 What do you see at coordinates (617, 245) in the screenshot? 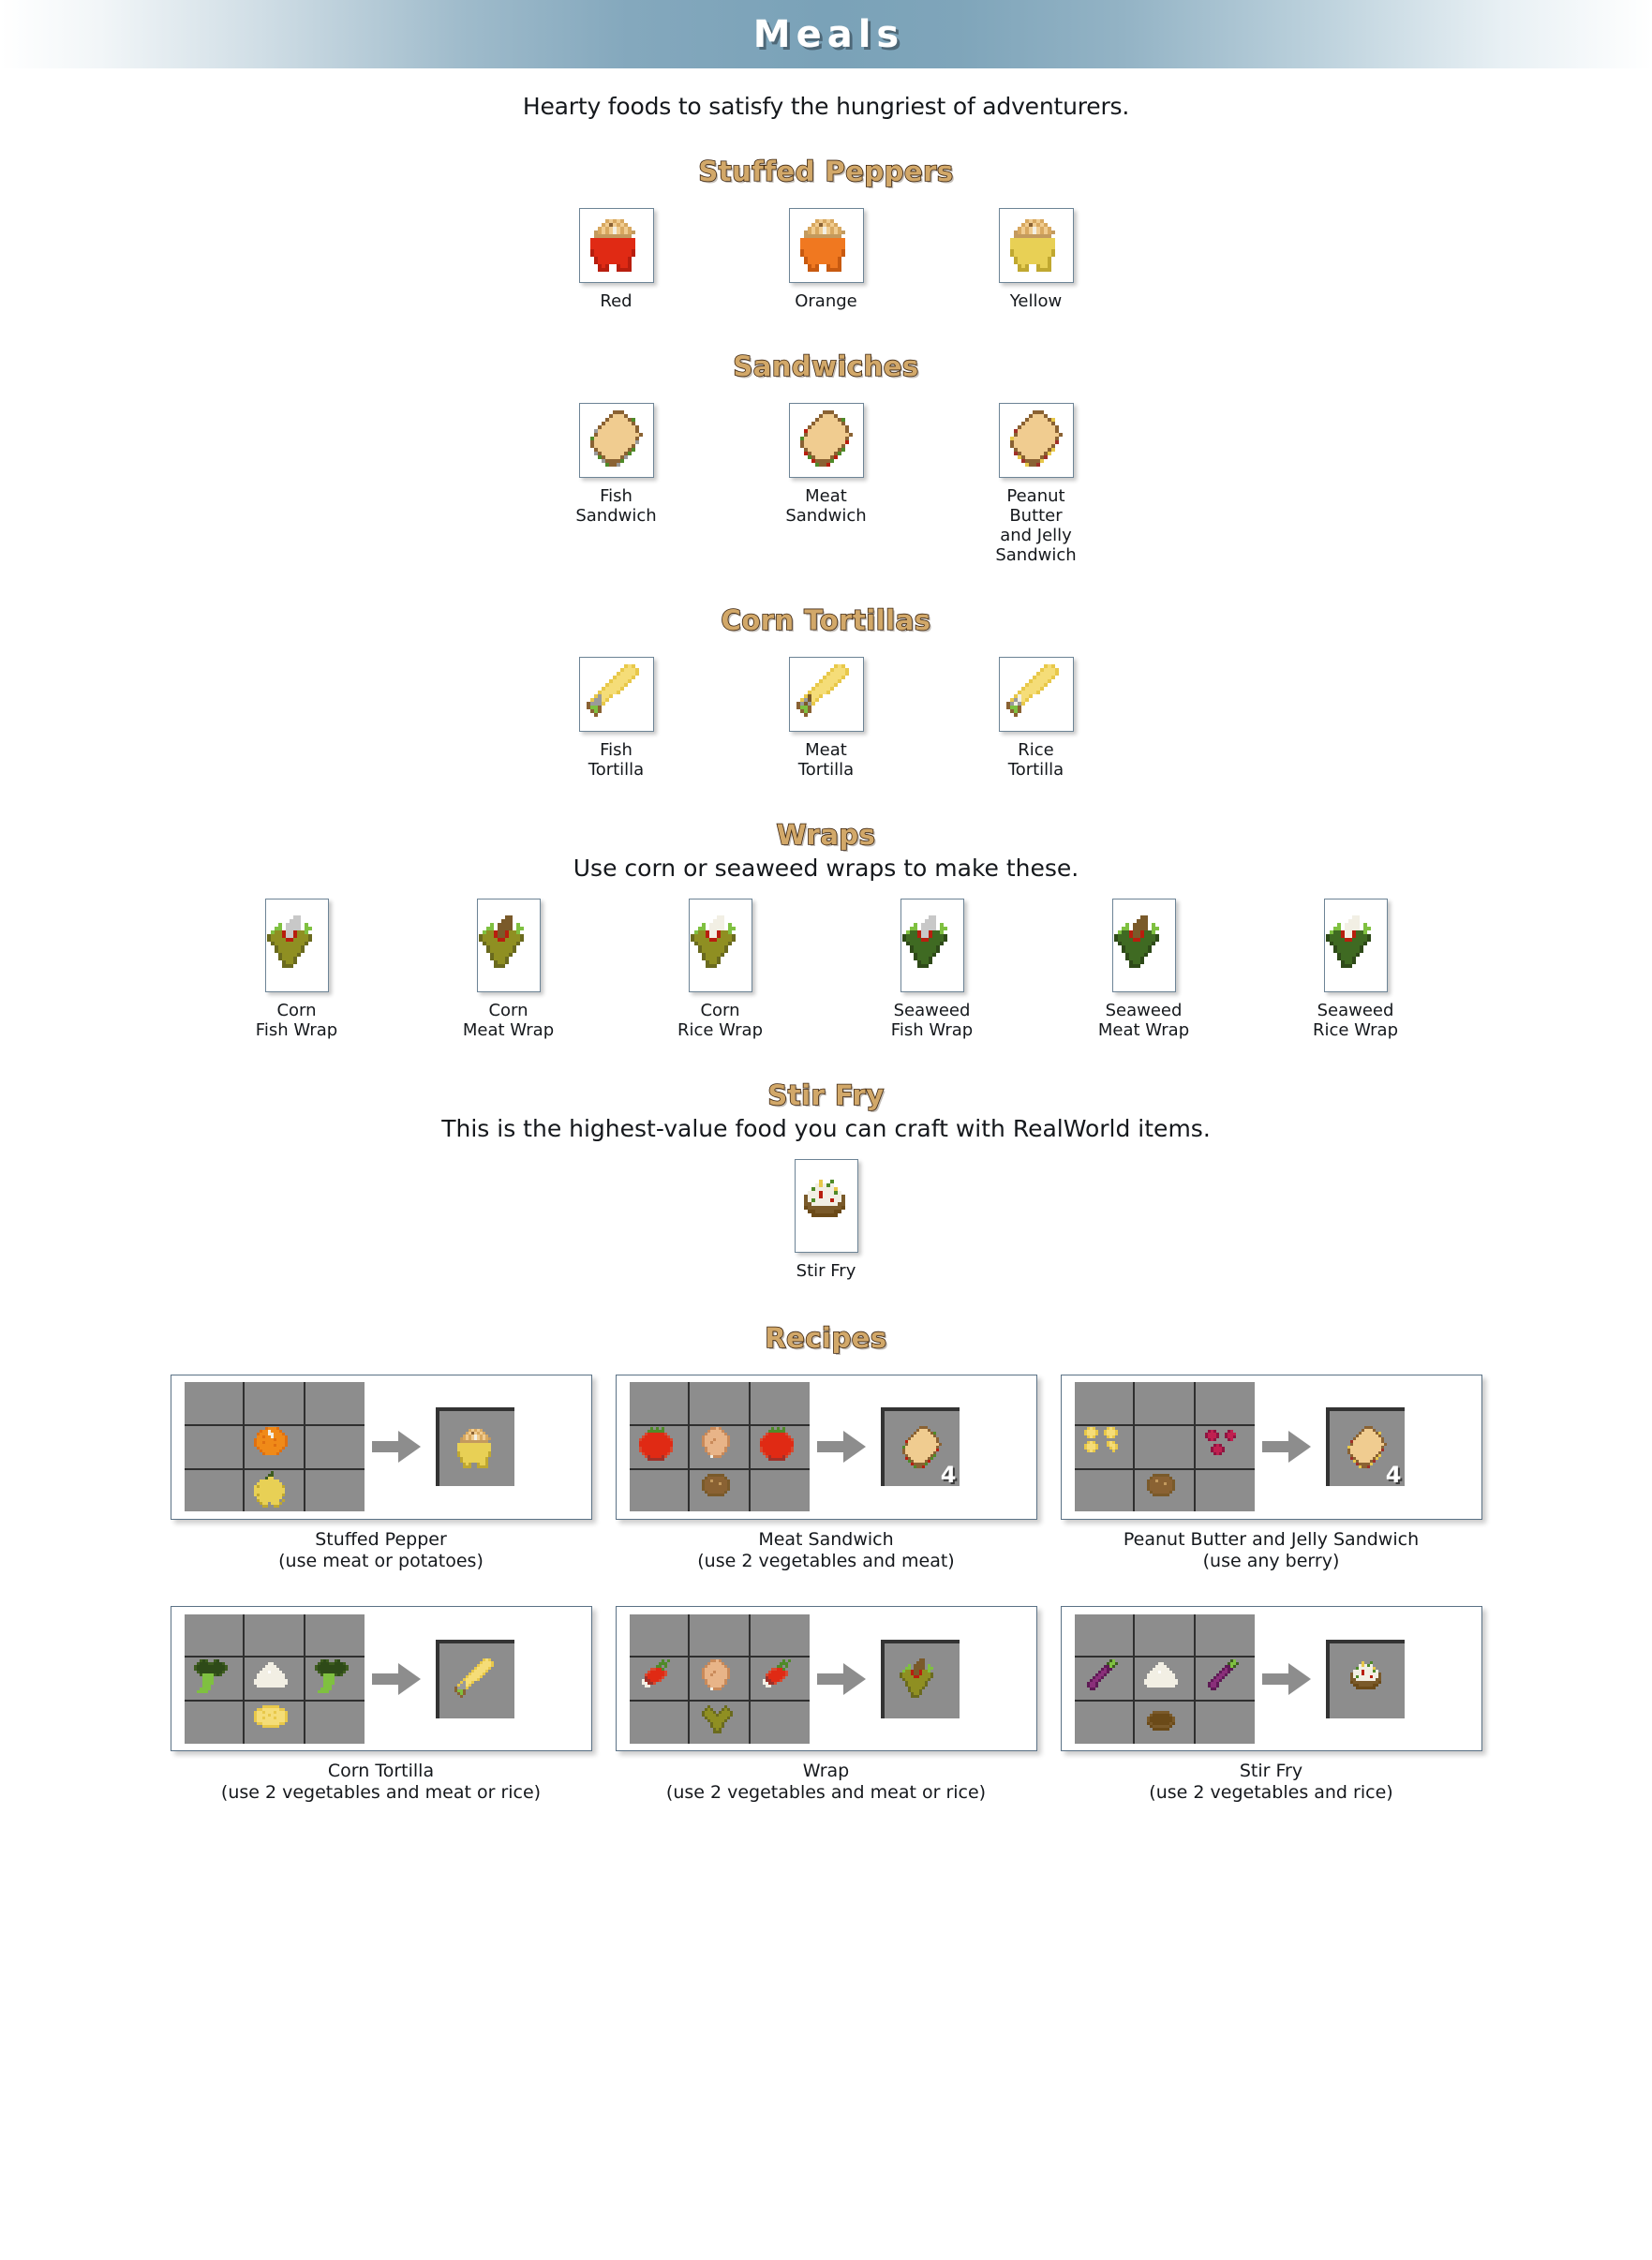
I see `stuffed-pepper-red-icon` at bounding box center [617, 245].